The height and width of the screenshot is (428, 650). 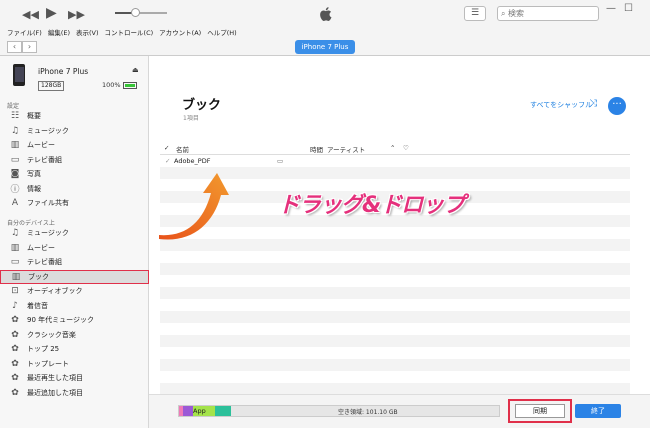 What do you see at coordinates (51, 13) in the screenshot?
I see `play-button: ▶` at bounding box center [51, 13].